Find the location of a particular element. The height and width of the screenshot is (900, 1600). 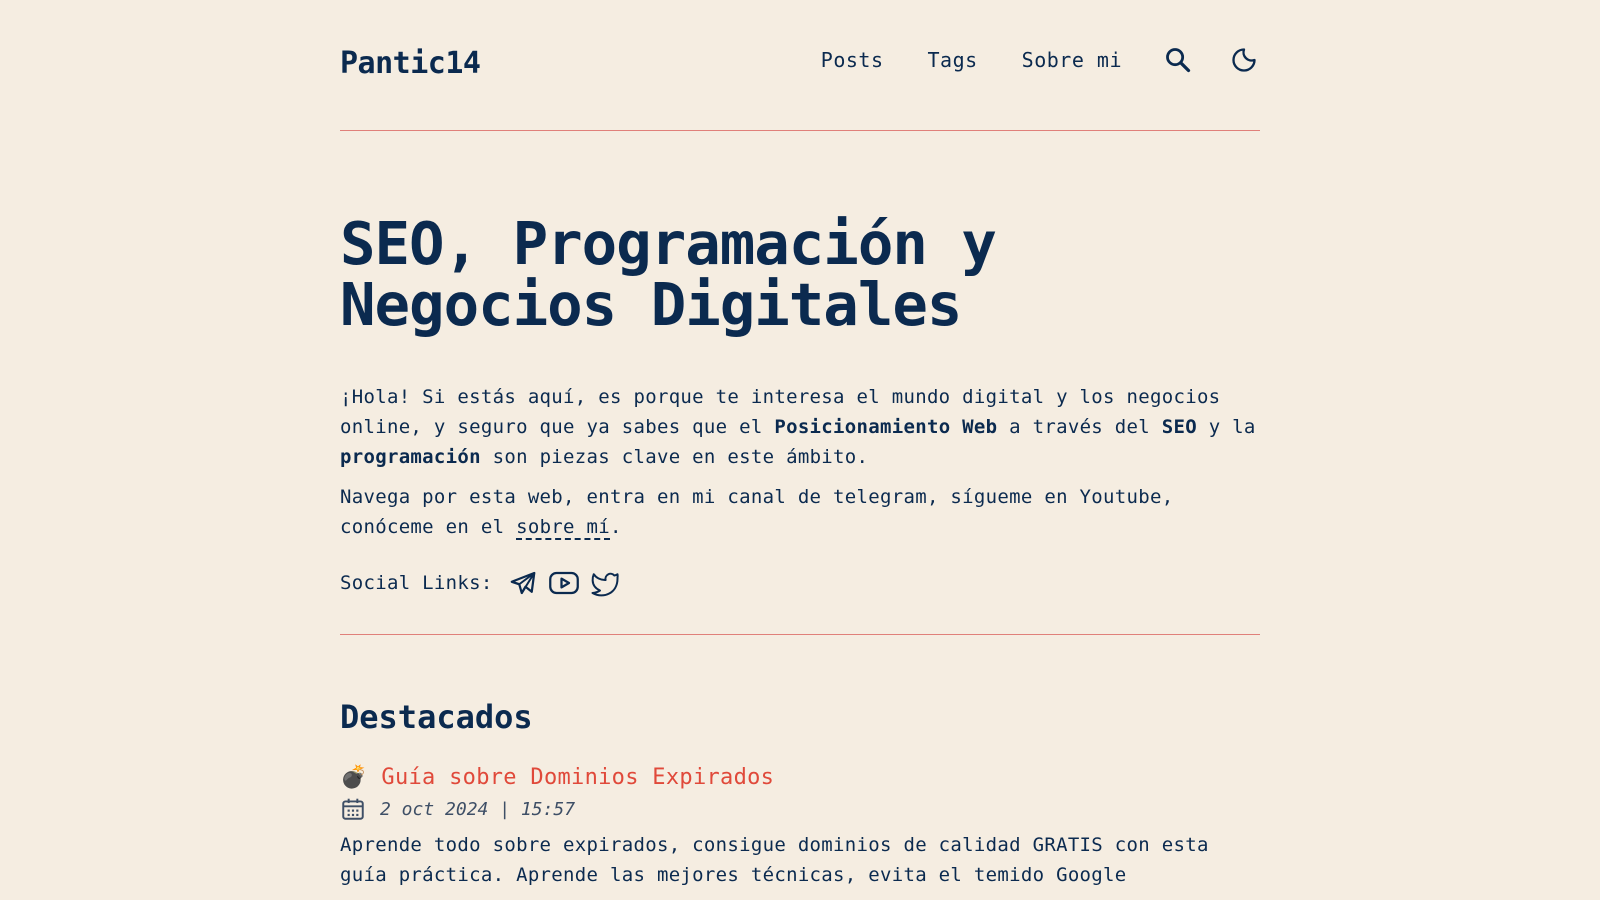

intro-text: y la is located at coordinates (1226, 427).